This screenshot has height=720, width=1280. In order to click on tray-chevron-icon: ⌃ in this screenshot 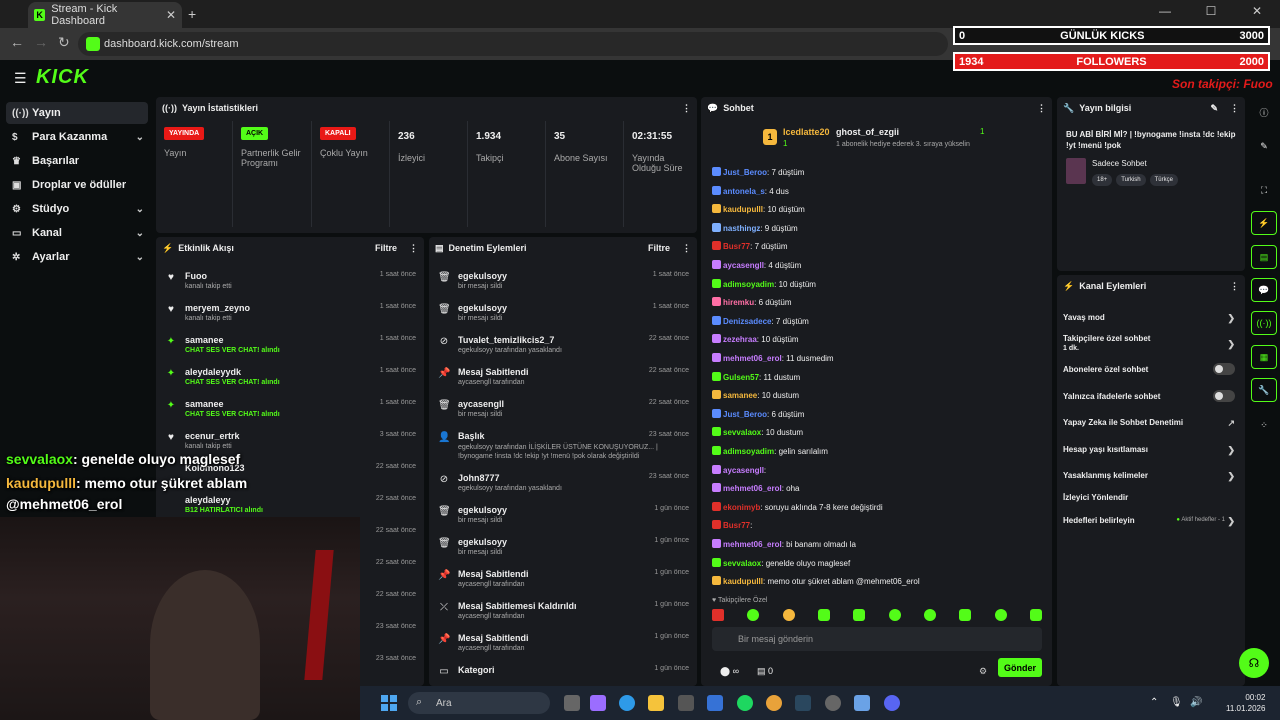, I will do `click(1154, 702)`.